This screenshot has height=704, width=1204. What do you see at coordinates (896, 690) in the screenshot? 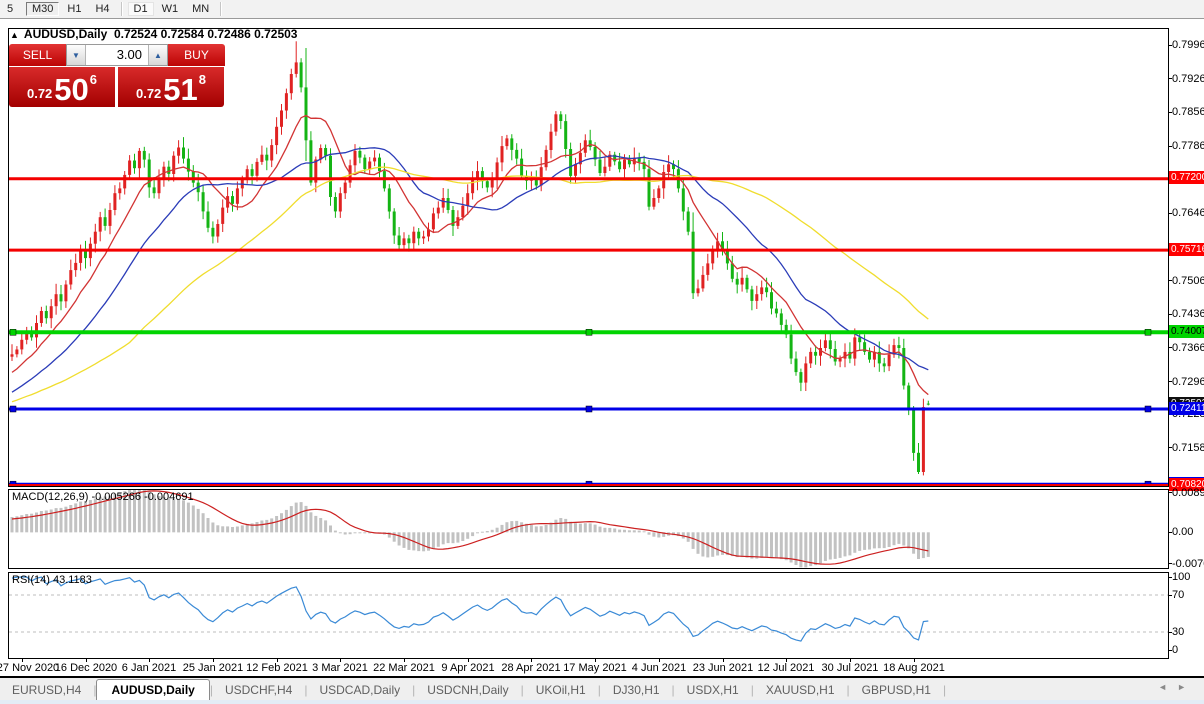
I see `chart-tab-gbpusd-h1: GBPUSD,H1` at bounding box center [896, 690].